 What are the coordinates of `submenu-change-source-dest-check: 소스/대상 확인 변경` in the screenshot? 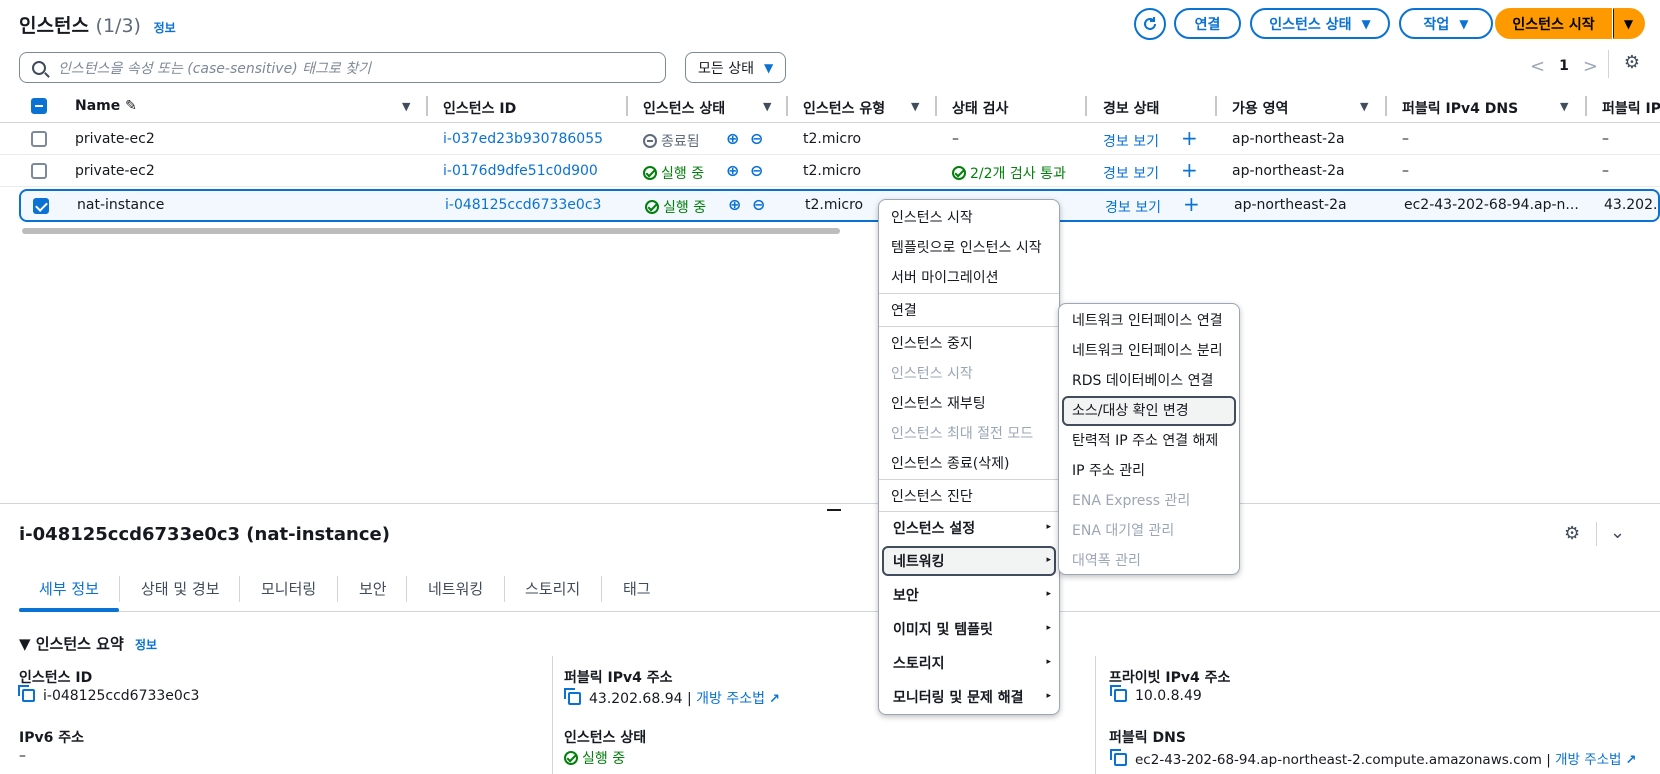 It's located at (1130, 410).